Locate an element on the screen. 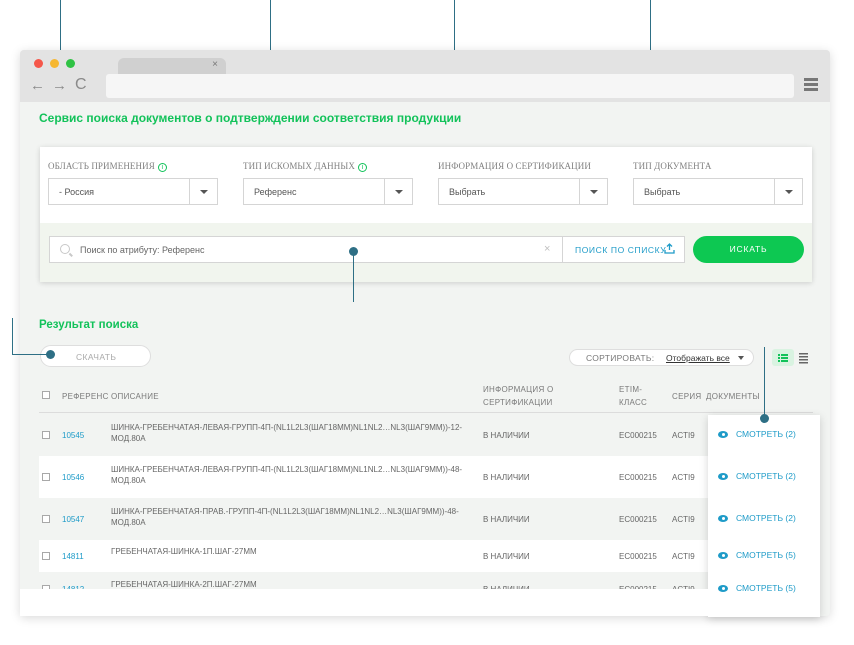  col-etim: ETIM- КЛАСС is located at coordinates (633, 396).